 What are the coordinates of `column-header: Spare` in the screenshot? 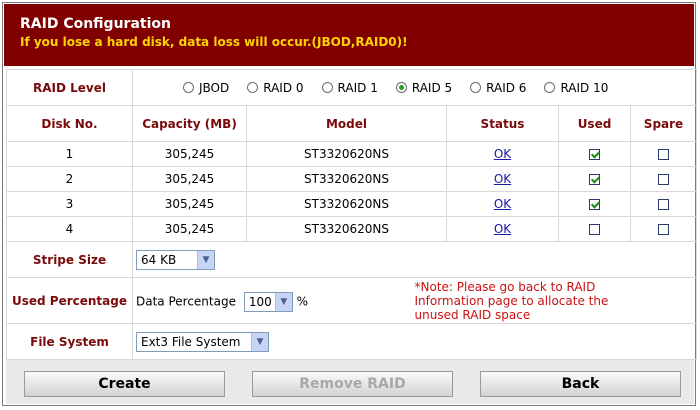 It's located at (663, 123).